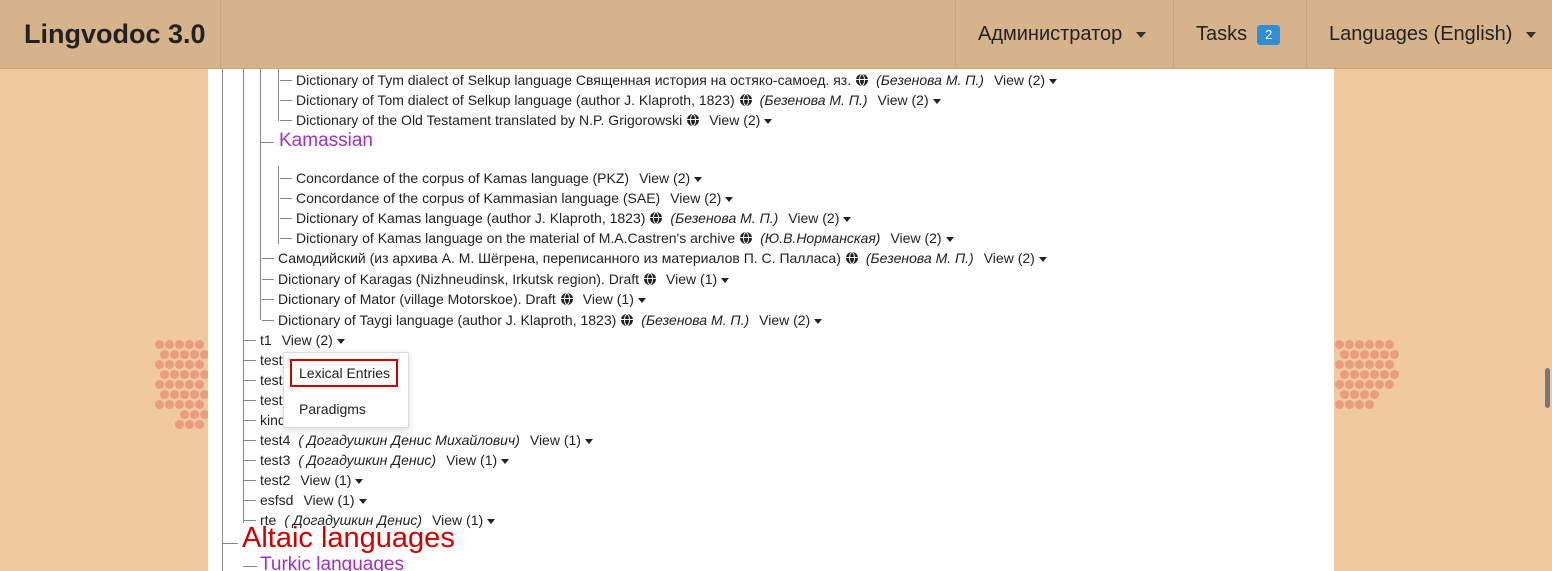  I want to click on dictionary-row: t1 View (2), so click(302, 340).